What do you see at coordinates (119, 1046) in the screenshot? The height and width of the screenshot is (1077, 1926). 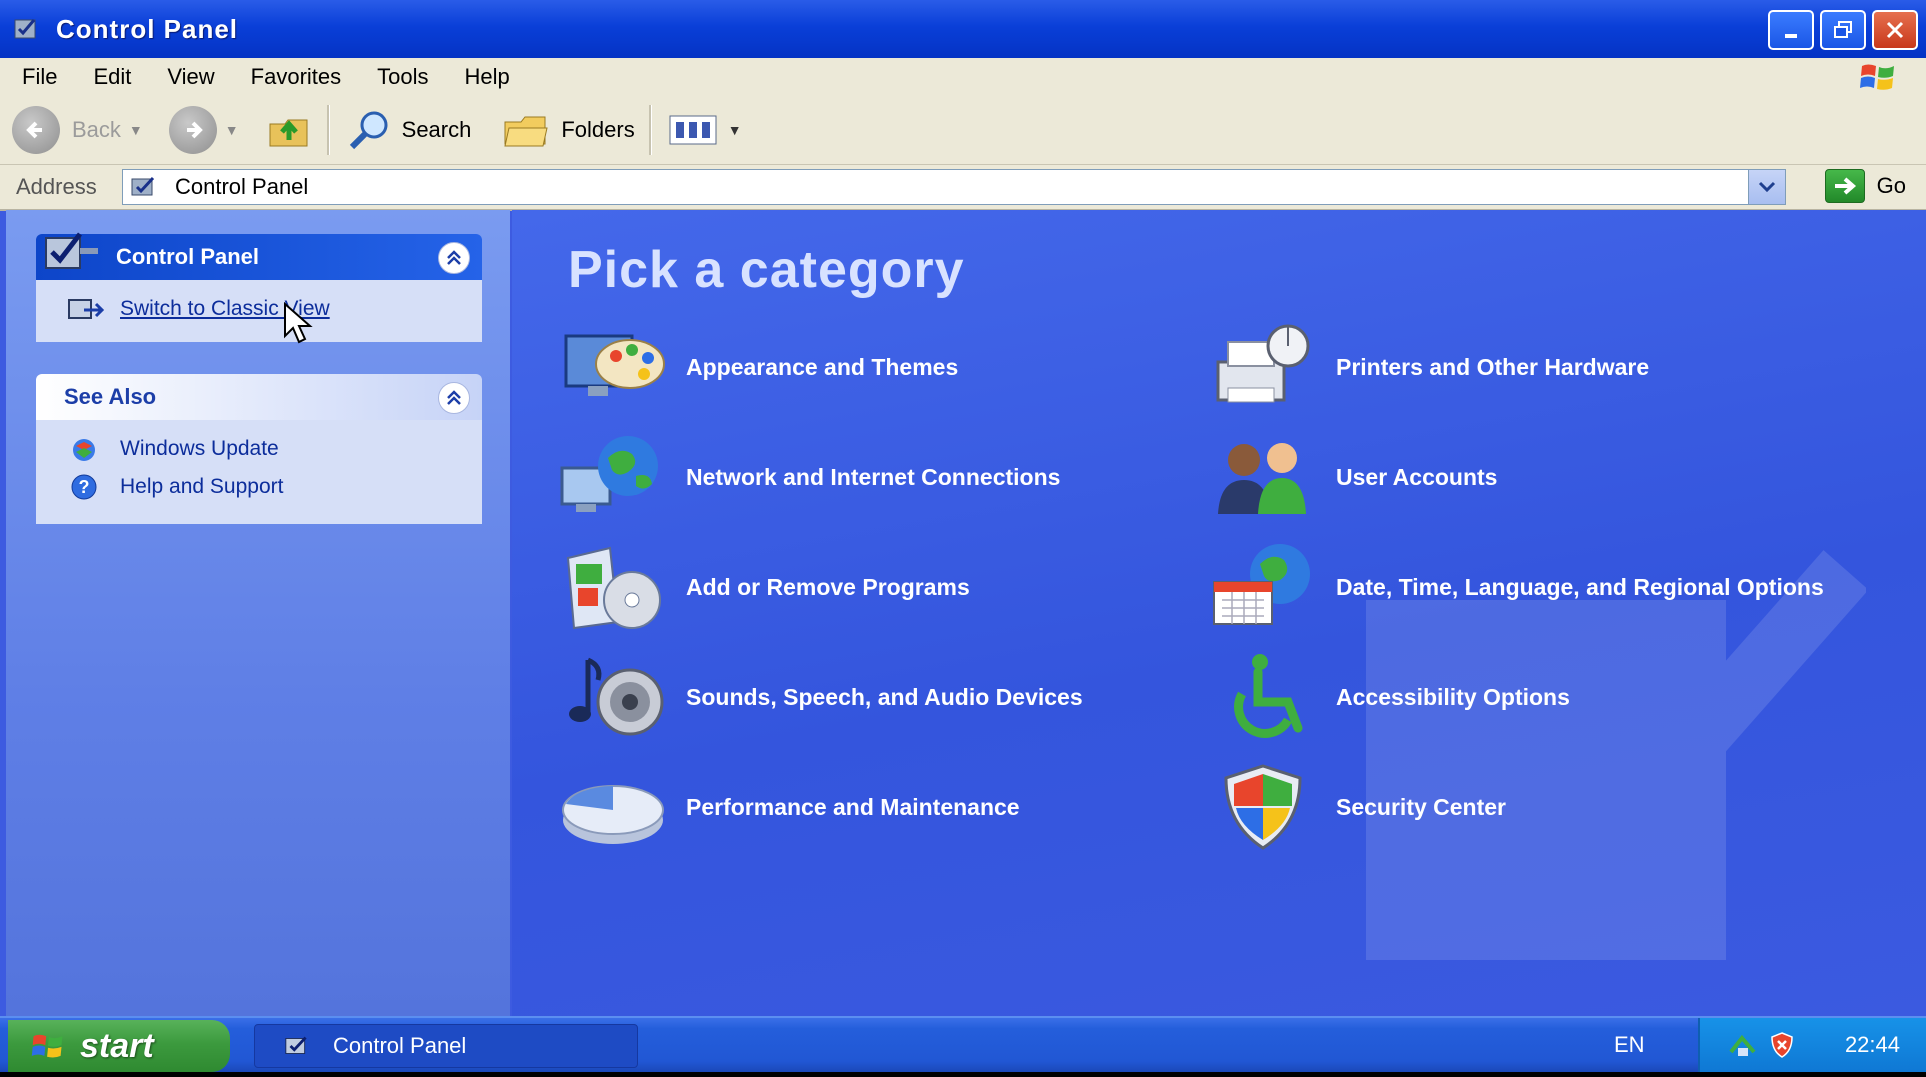 I see `start-button: start` at bounding box center [119, 1046].